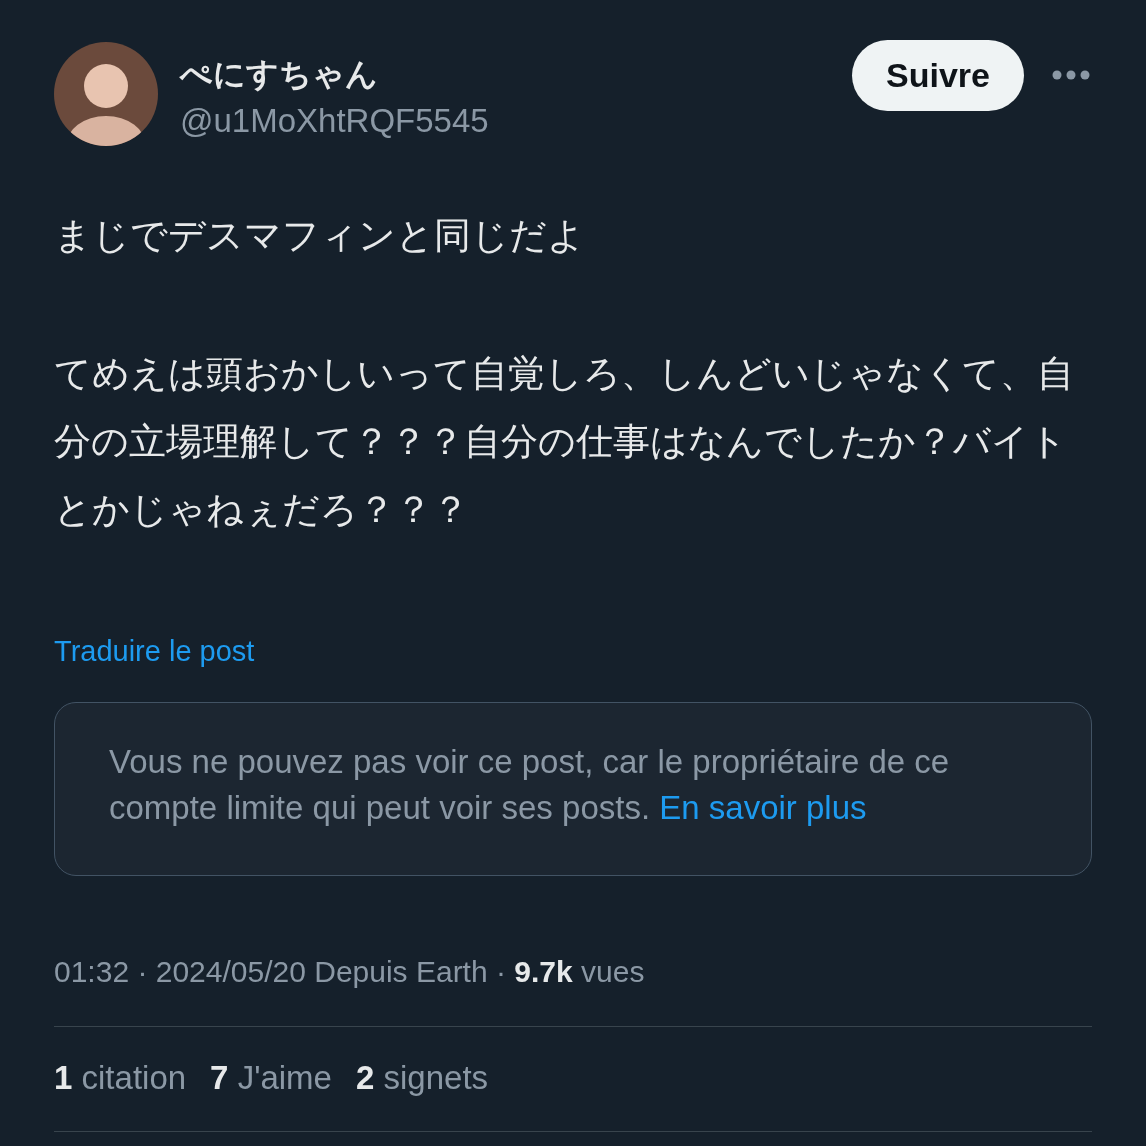 This screenshot has height=1146, width=1146. I want to click on learn-more-link: En savoir plus, so click(763, 807).